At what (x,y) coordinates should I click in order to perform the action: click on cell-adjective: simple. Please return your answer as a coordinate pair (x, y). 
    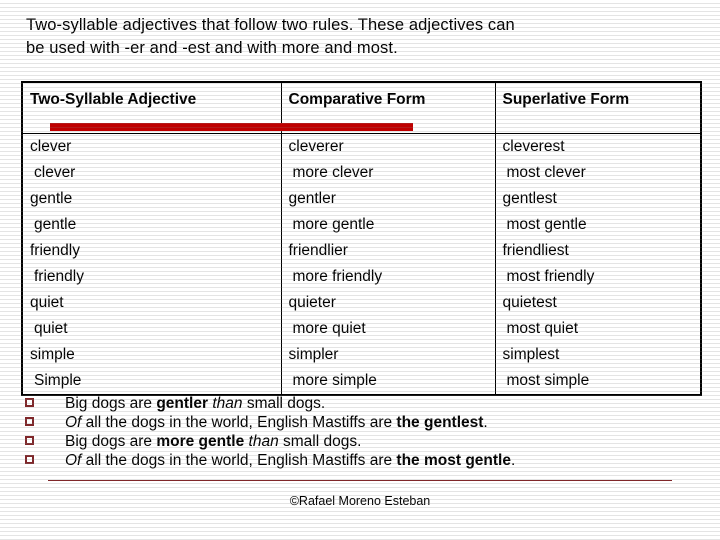
    Looking at the image, I should click on (152, 355).